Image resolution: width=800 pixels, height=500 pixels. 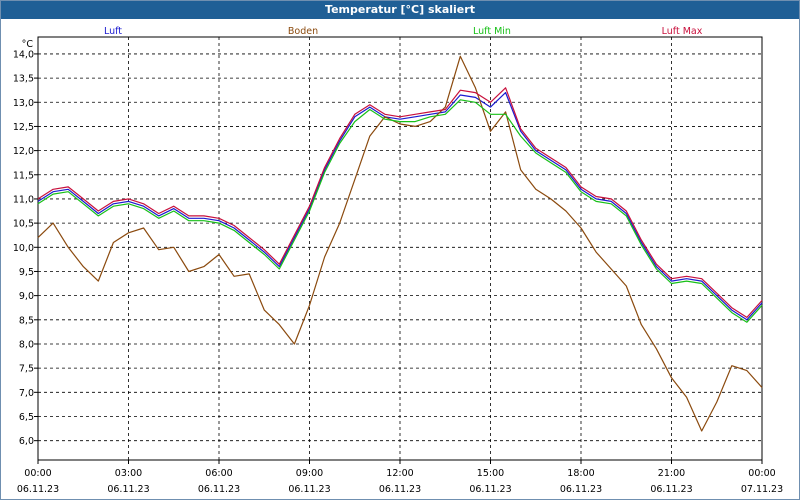 I want to click on x-tick-date-label: 07.11.23, so click(x=762, y=489).